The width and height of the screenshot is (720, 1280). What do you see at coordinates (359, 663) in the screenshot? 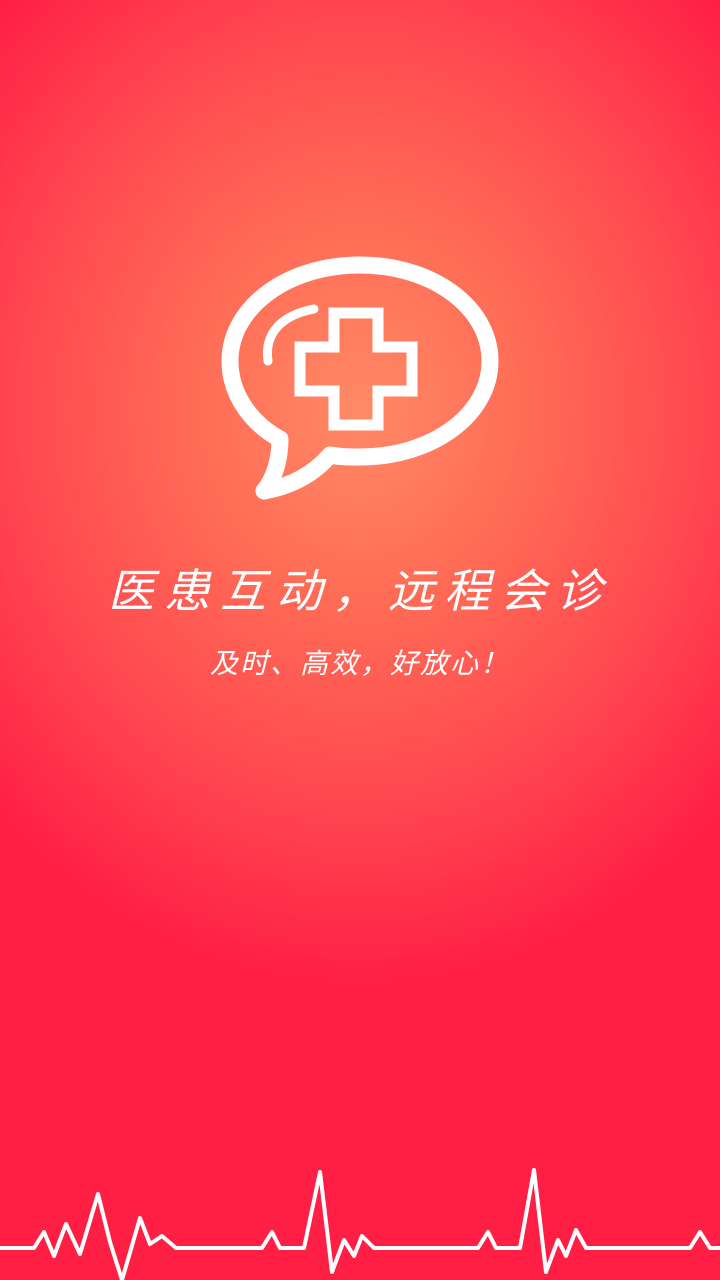
I see `tagline-text: 及时、高效，好放心！` at bounding box center [359, 663].